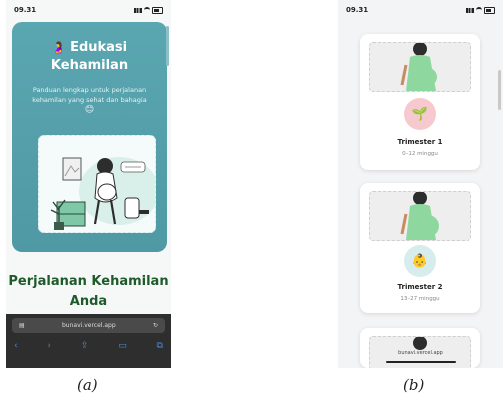  Describe the element at coordinates (420, 299) in the screenshot. I see `trimester-weeks: 13–27 minggu` at that location.